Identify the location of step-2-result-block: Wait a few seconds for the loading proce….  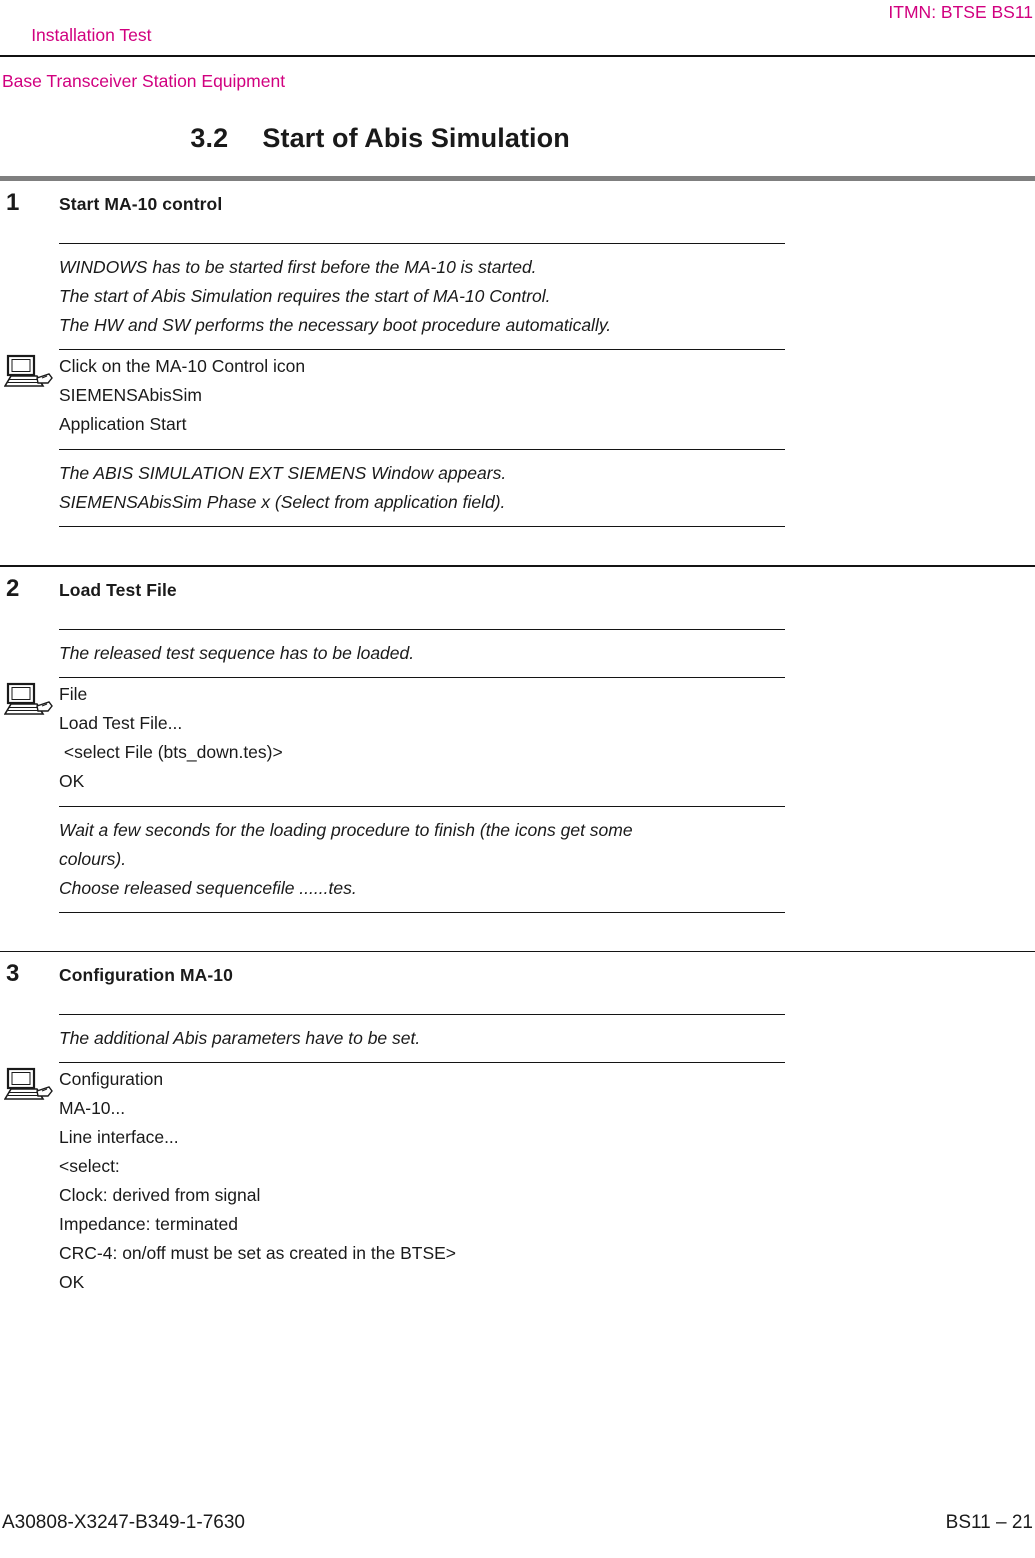
(422, 859).